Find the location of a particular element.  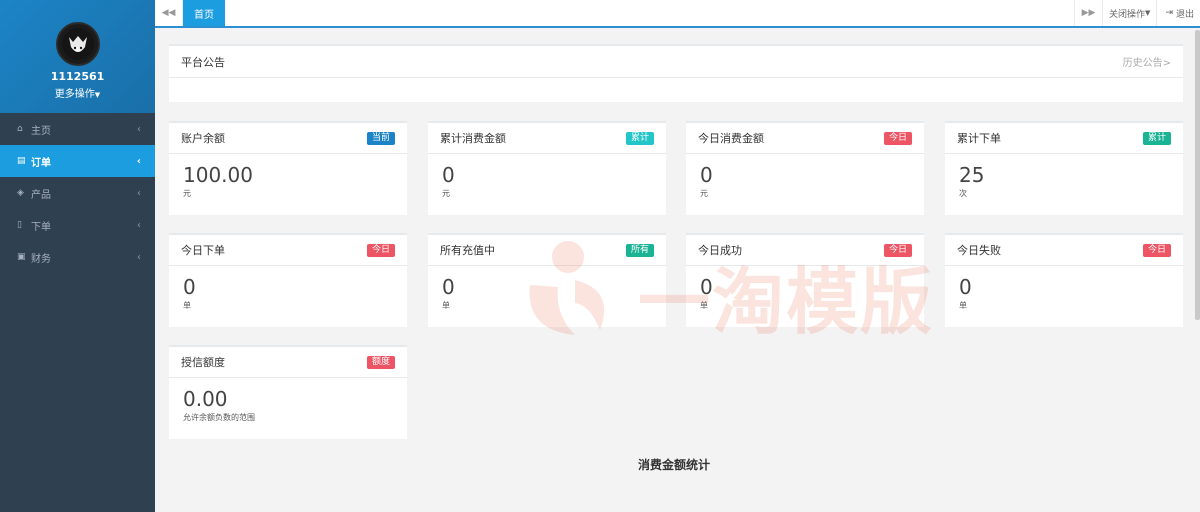

sidebar-item-place-order: ▯ 下单 ‹ is located at coordinates (77, 225).